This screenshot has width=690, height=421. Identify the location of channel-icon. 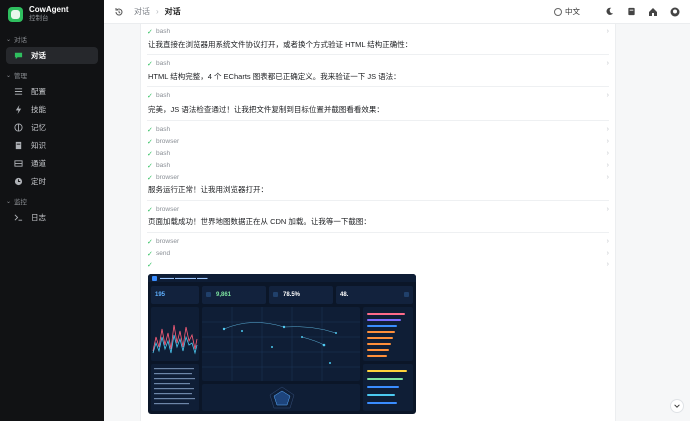
(18, 163).